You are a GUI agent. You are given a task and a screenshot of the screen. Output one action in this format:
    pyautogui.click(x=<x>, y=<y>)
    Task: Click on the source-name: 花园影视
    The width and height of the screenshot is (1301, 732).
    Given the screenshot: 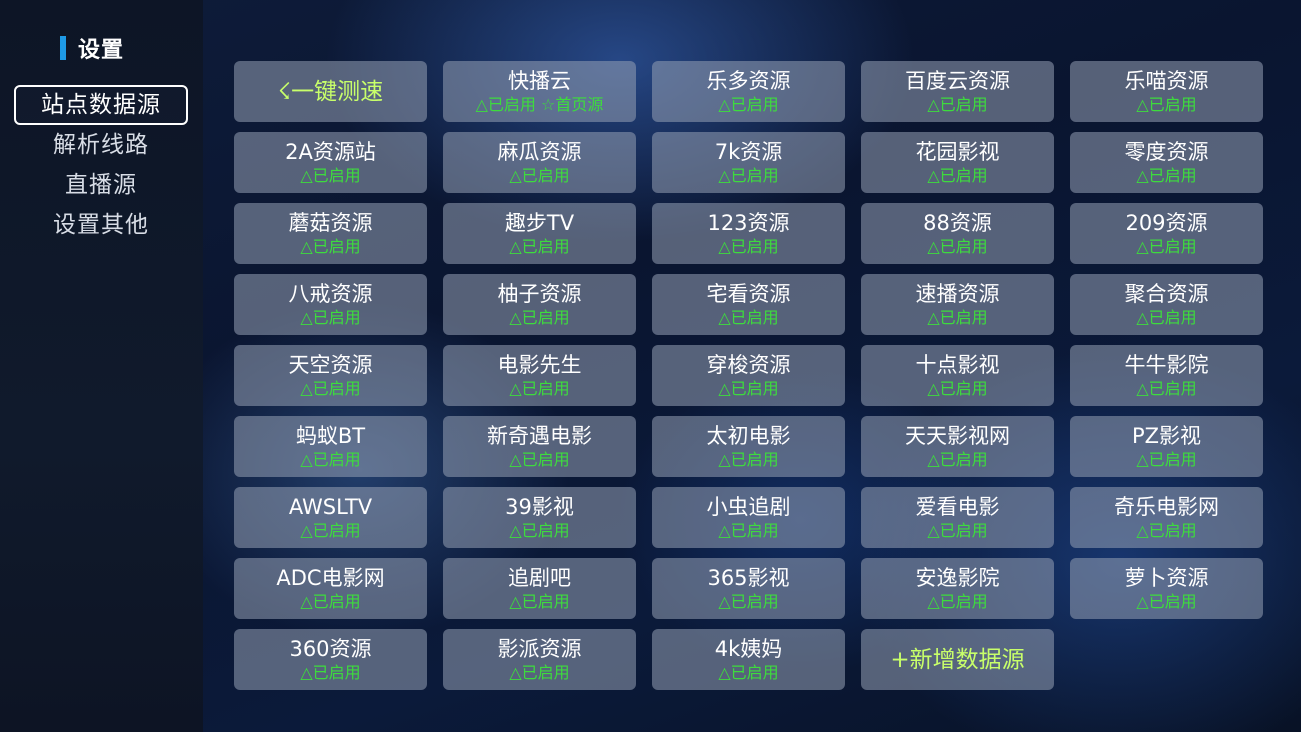 What is the action you would take?
    pyautogui.click(x=957, y=152)
    